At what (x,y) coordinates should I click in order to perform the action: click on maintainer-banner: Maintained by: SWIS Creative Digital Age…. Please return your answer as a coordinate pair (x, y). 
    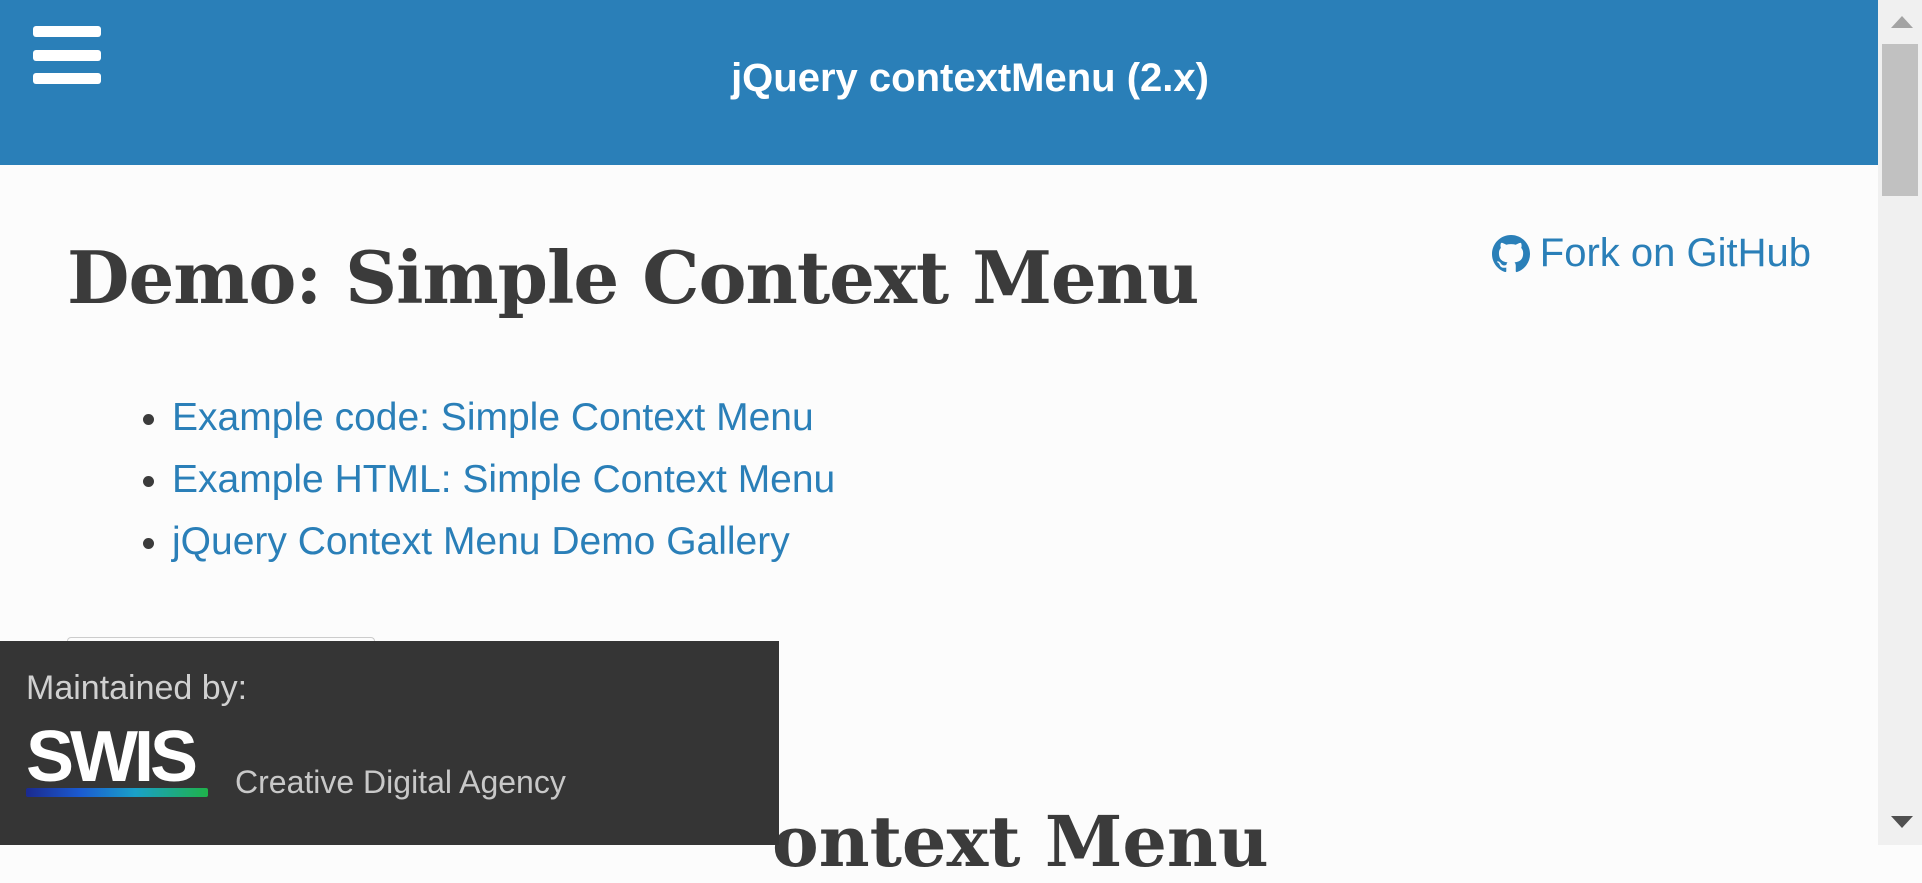
    Looking at the image, I should click on (389, 743).